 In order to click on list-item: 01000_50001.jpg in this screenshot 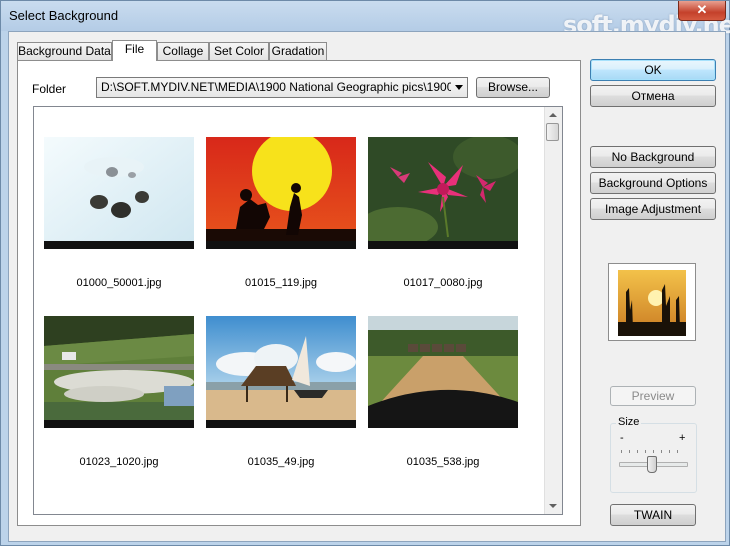, I will do `click(119, 213)`.